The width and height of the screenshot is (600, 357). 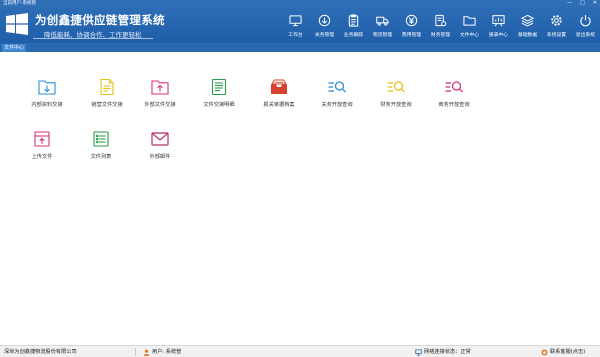 I want to click on tile-finance-query: 财务开放查询, so click(x=396, y=97).